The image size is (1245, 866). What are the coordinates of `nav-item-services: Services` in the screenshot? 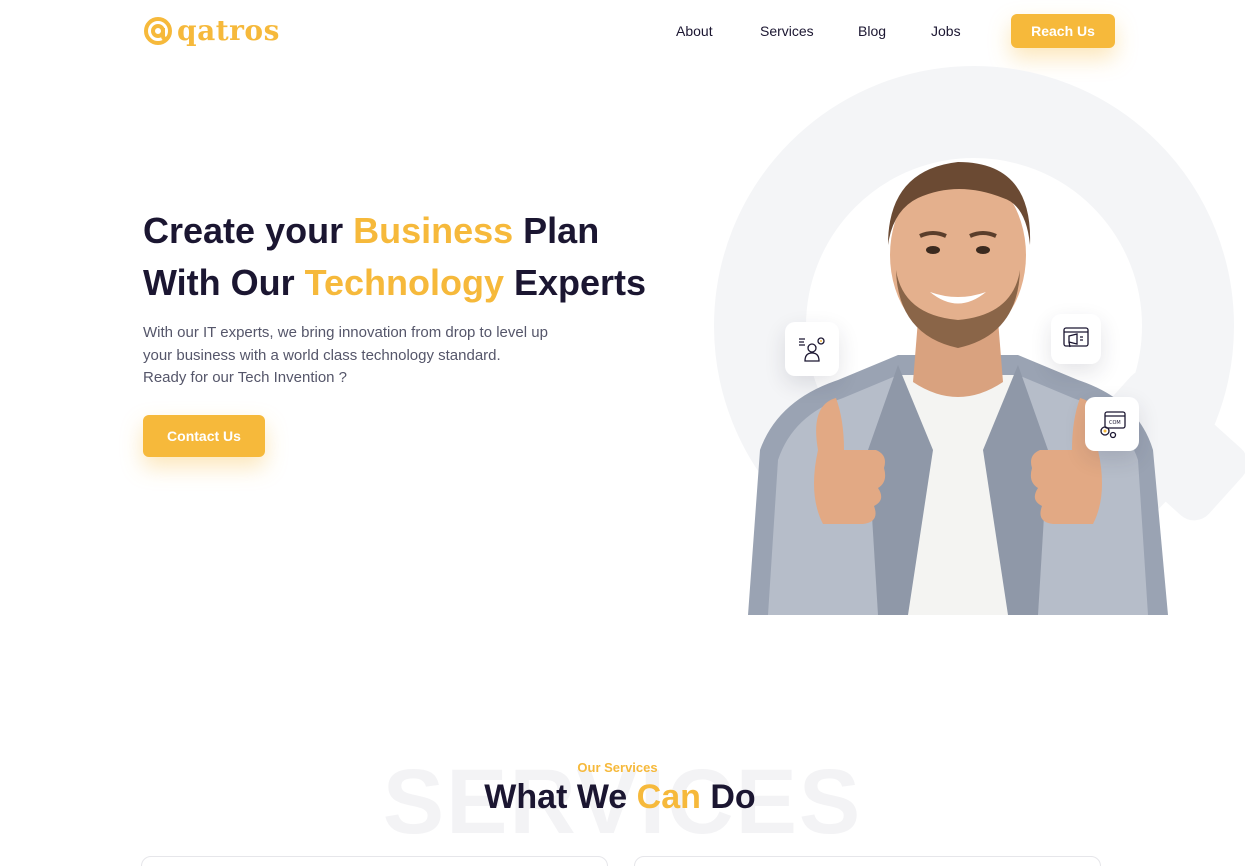 It's located at (787, 31).